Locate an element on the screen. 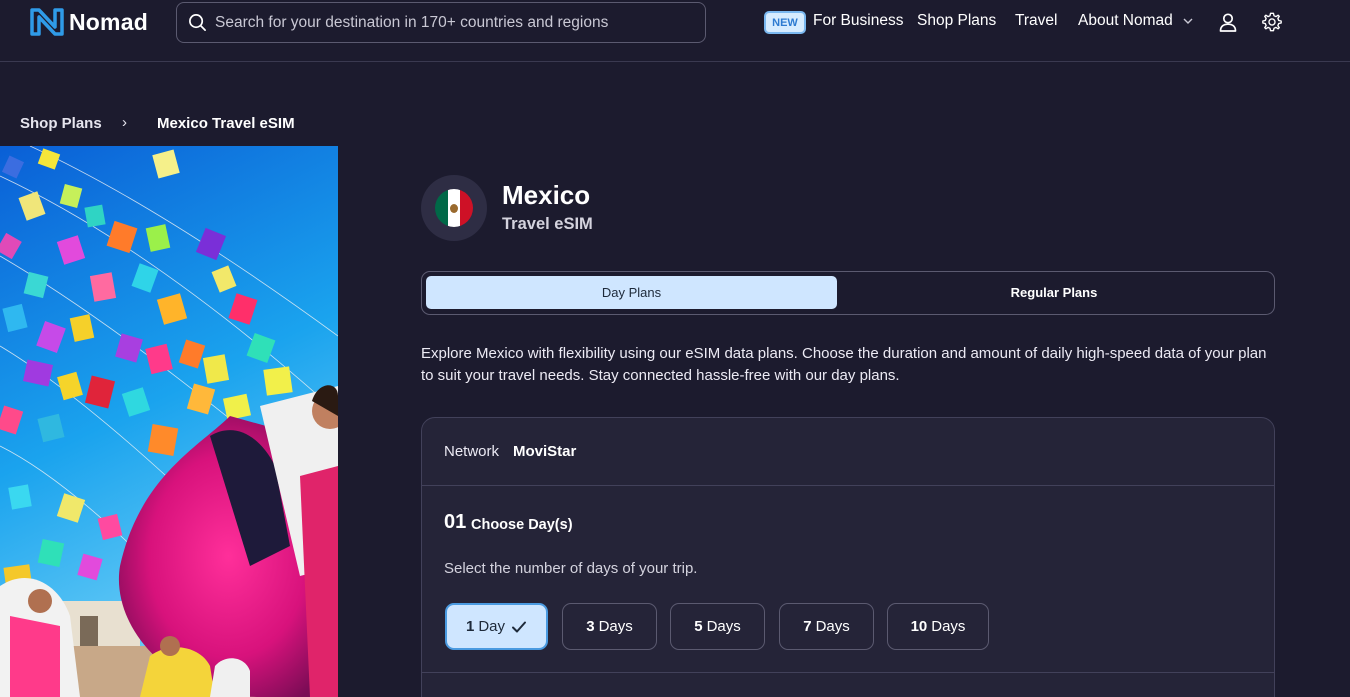 This screenshot has height=697, width=1350. day-option-number: 5 is located at coordinates (698, 626).